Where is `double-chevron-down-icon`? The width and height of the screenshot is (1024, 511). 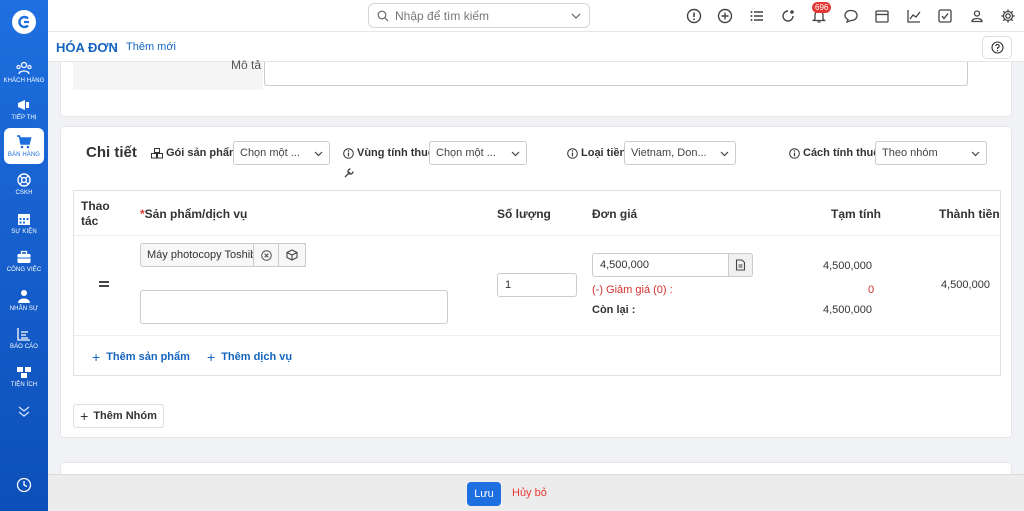
double-chevron-down-icon is located at coordinates (24, 411).